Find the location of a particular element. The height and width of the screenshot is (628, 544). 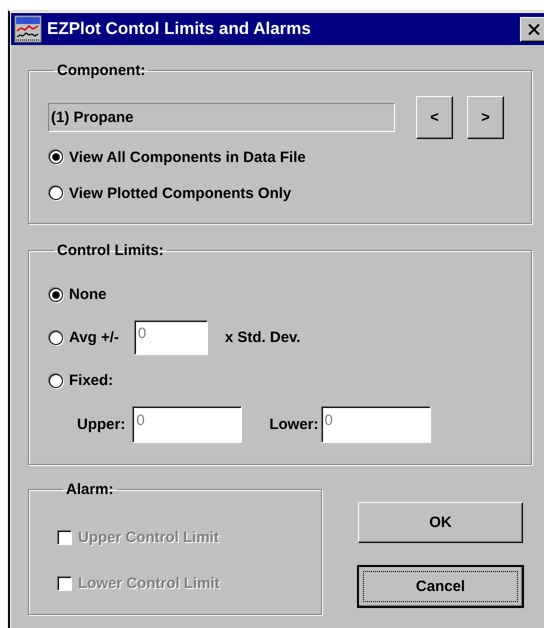

group-label: Control Limits: is located at coordinates (110, 250).